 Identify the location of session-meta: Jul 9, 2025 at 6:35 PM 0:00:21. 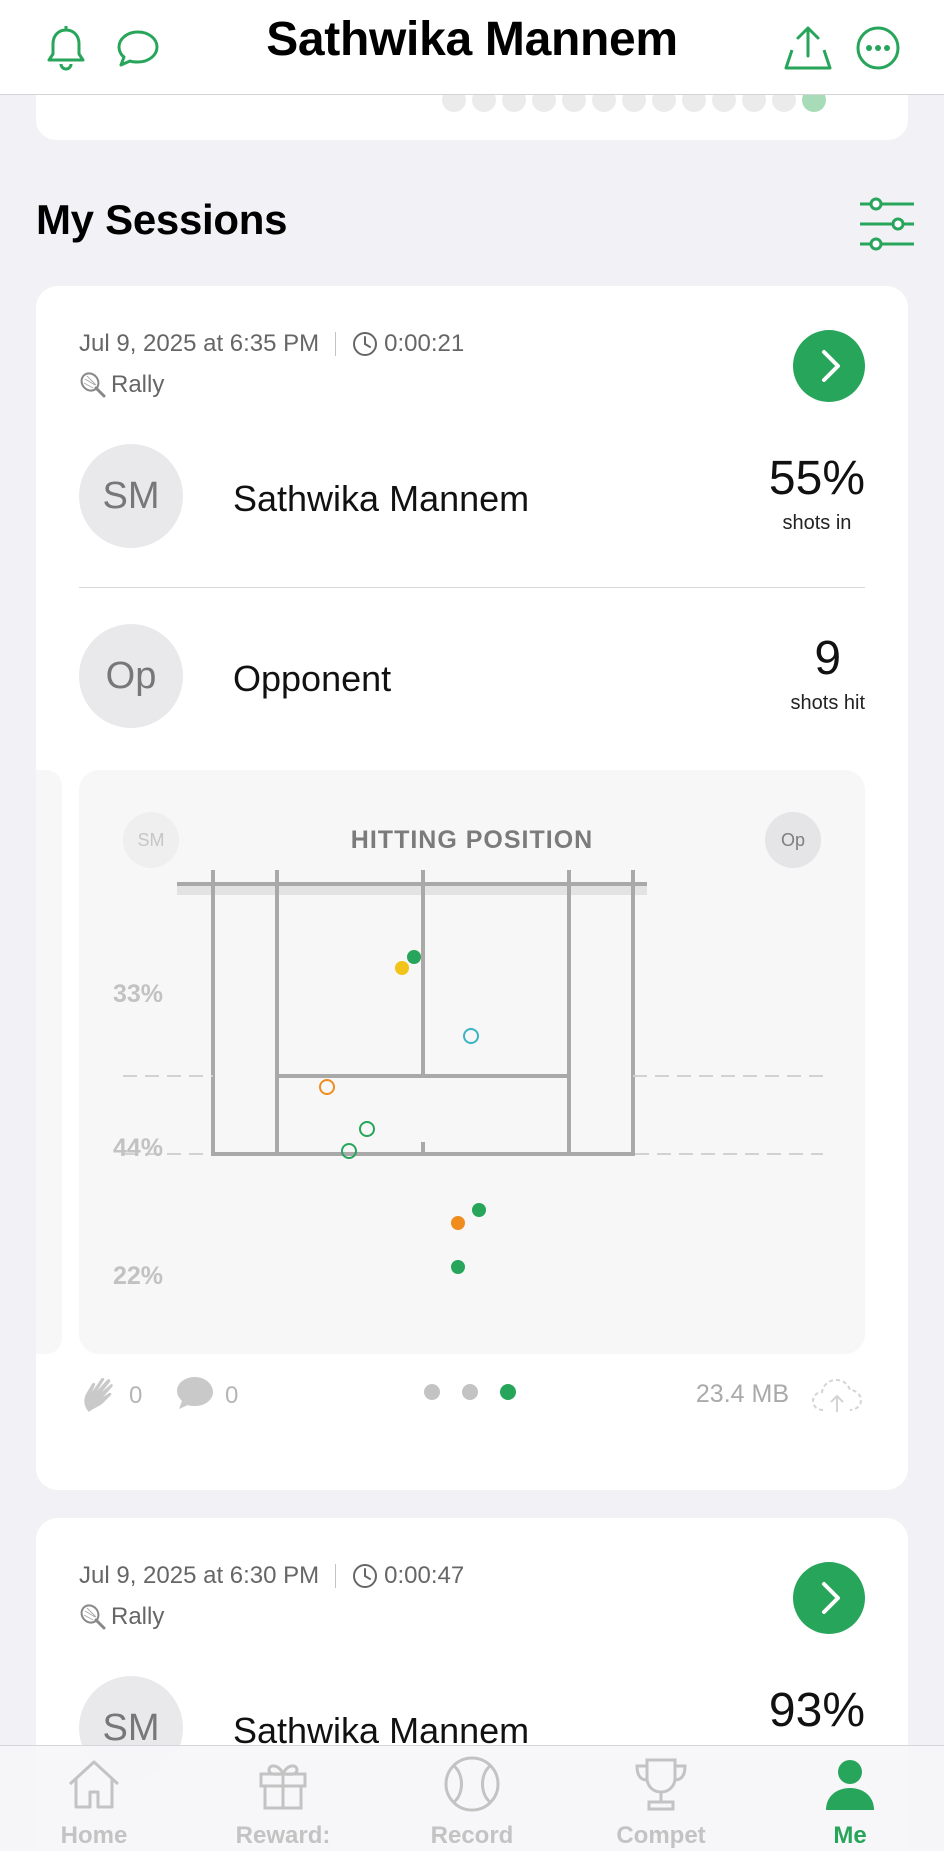
(271, 344).